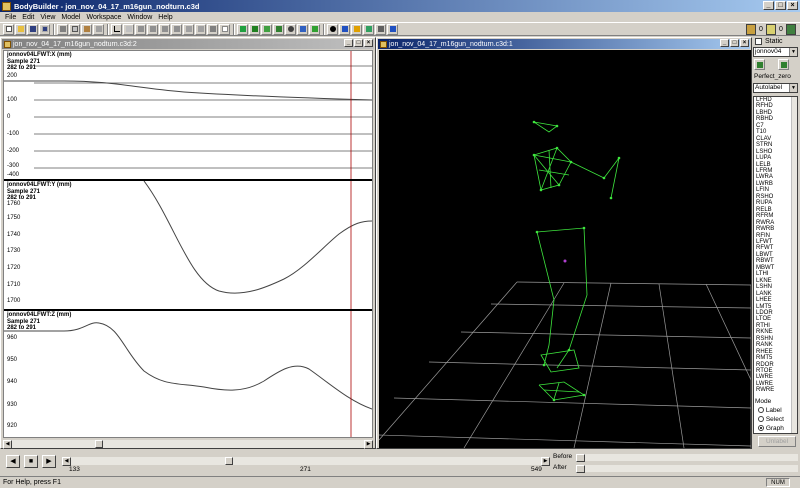 Image resolution: width=800 pixels, height=488 pixels. What do you see at coordinates (356, 29) in the screenshot?
I see `trajectory-icon` at bounding box center [356, 29].